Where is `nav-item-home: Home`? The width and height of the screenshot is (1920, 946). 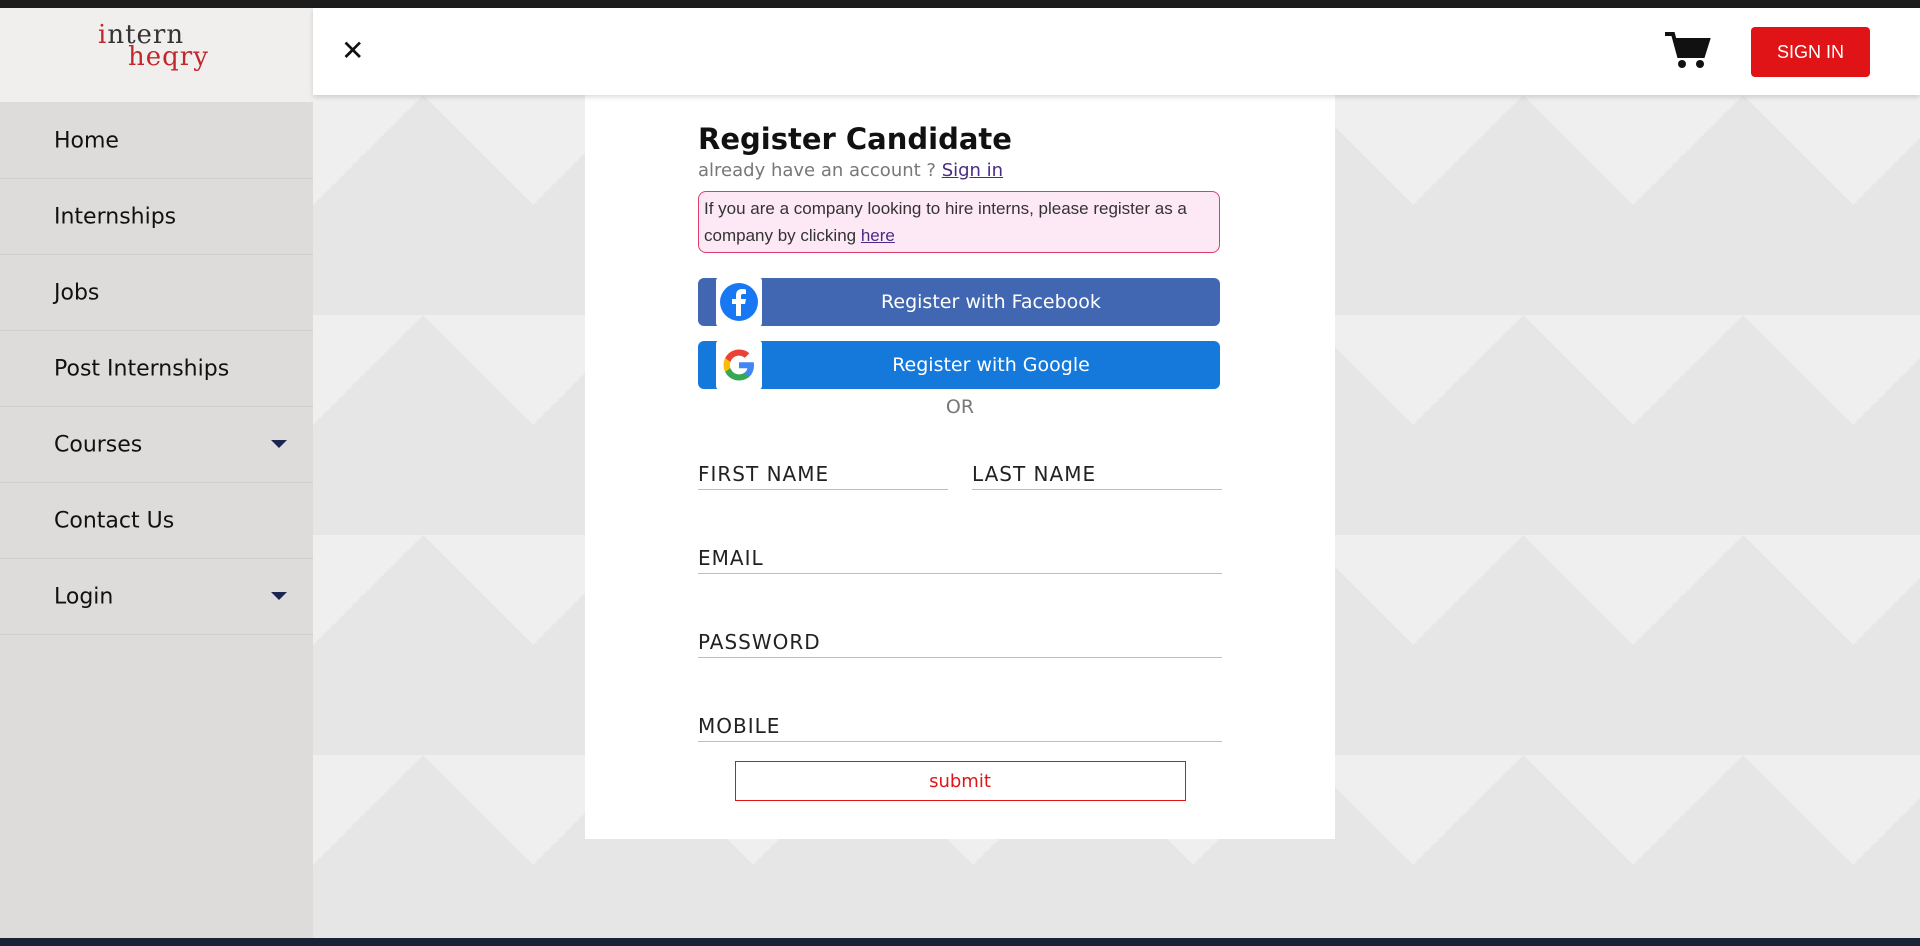 nav-item-home: Home is located at coordinates (156, 141).